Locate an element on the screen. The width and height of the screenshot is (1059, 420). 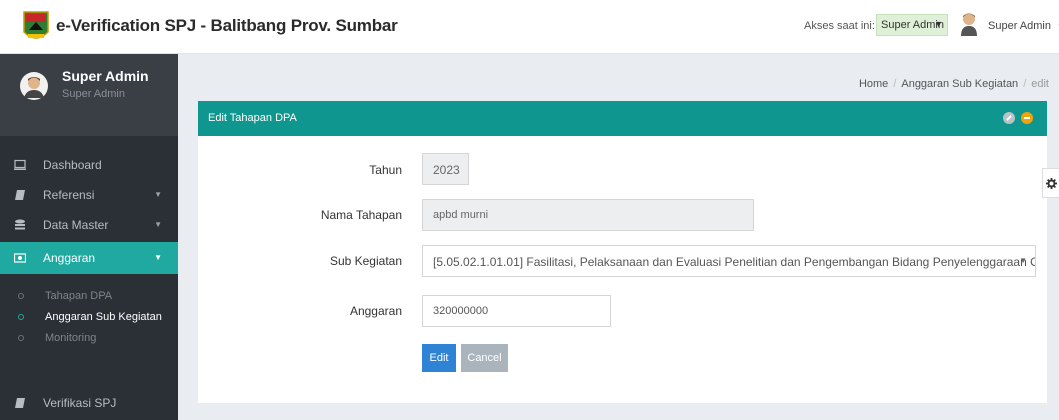
sidebar-item-label: Data Master is located at coordinates (76, 225).